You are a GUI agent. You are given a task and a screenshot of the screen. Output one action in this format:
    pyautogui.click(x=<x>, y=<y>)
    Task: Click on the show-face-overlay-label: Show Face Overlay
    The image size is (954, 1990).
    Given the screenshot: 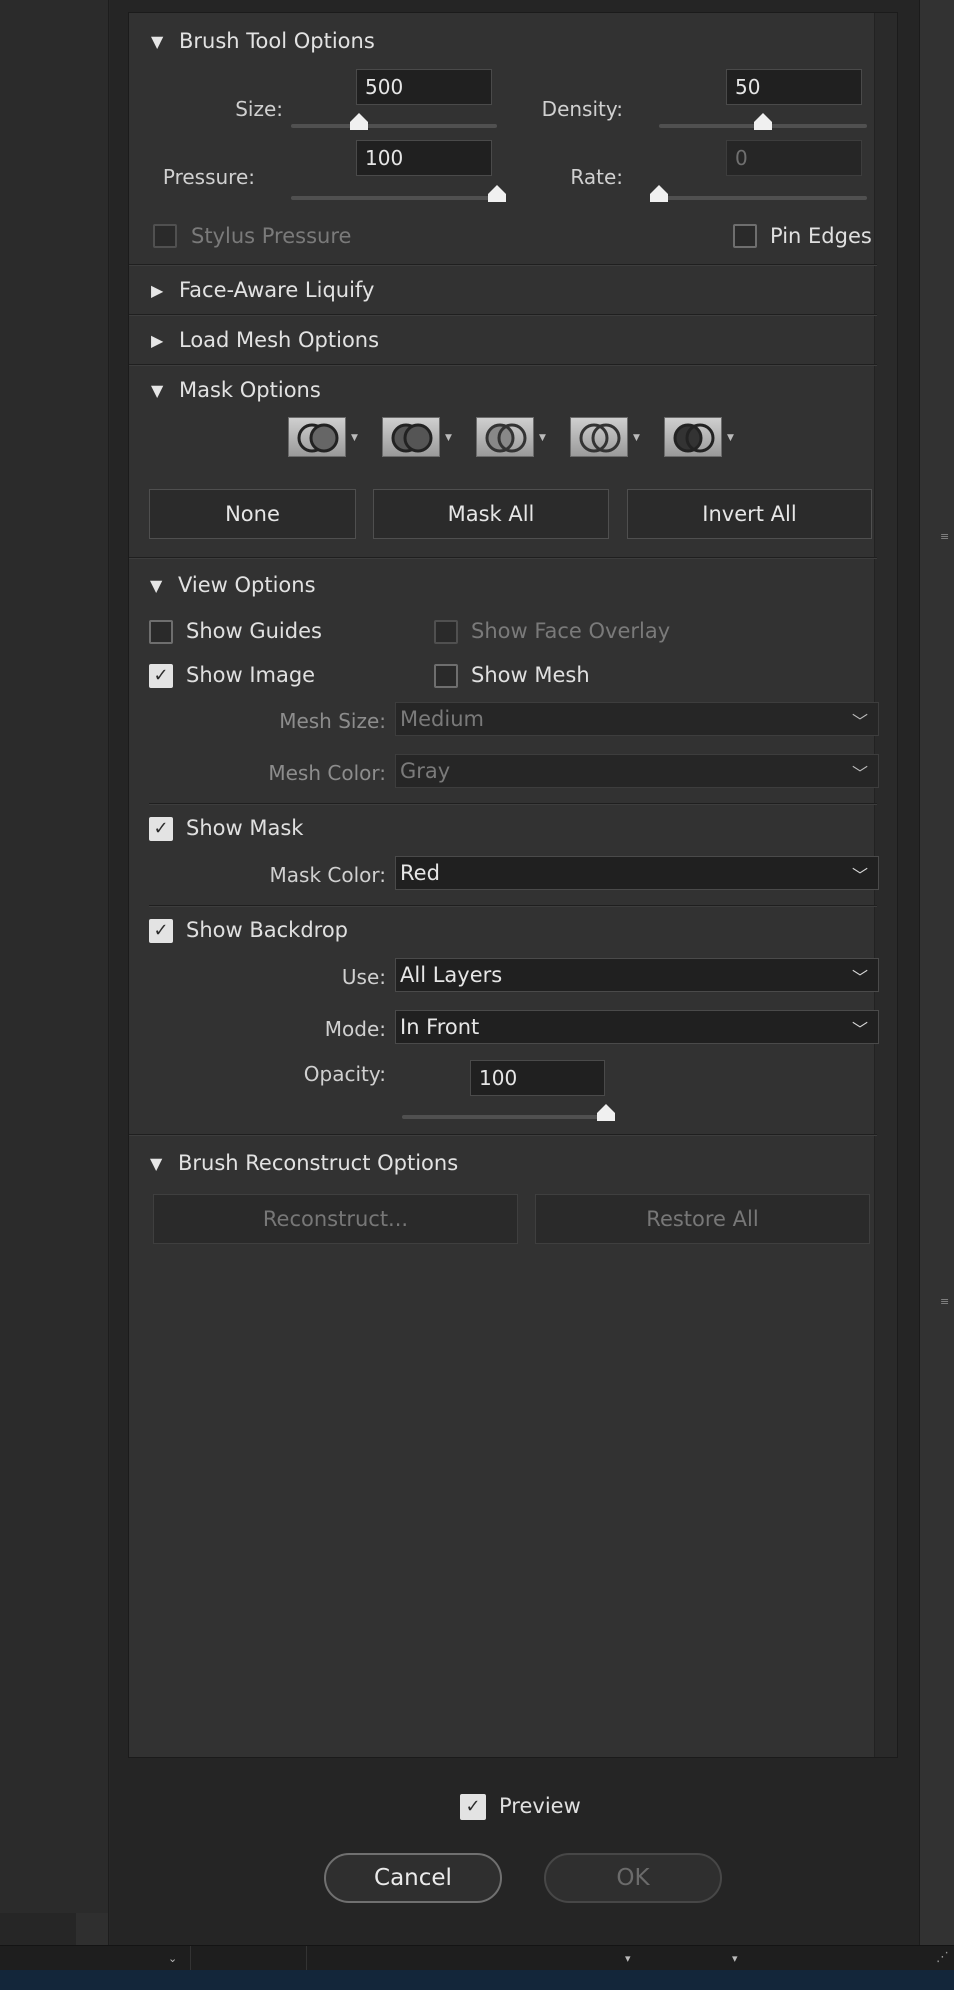 What is the action you would take?
    pyautogui.click(x=571, y=631)
    